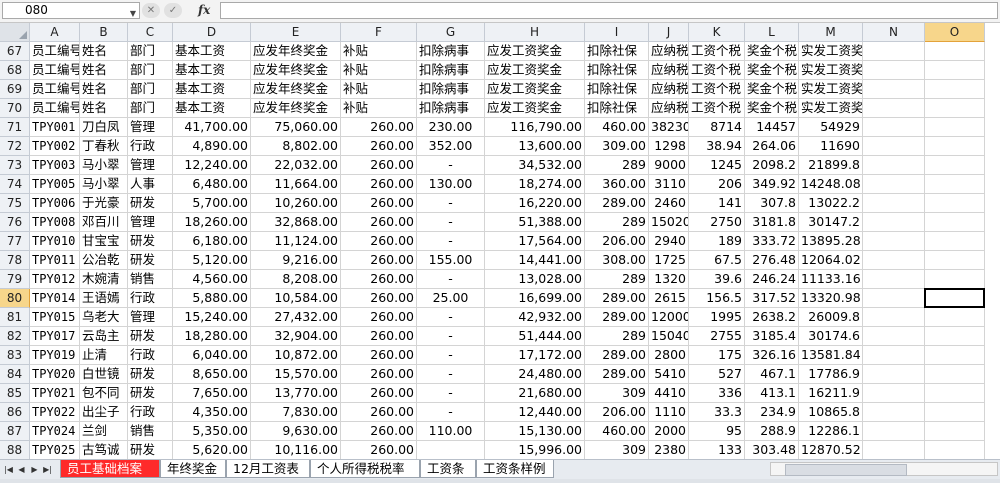 The width and height of the screenshot is (1000, 483). I want to click on table-cell: 13022.2, so click(831, 203).